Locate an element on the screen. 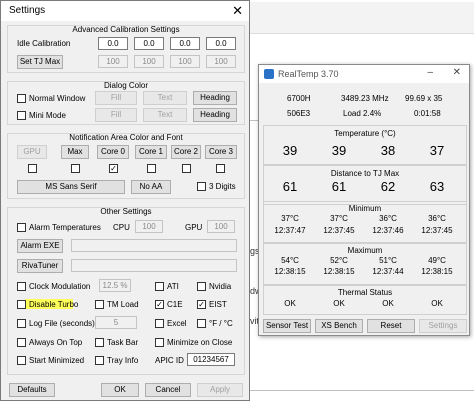  settings-titlebar: Settings ✕ is located at coordinates (125, 11).